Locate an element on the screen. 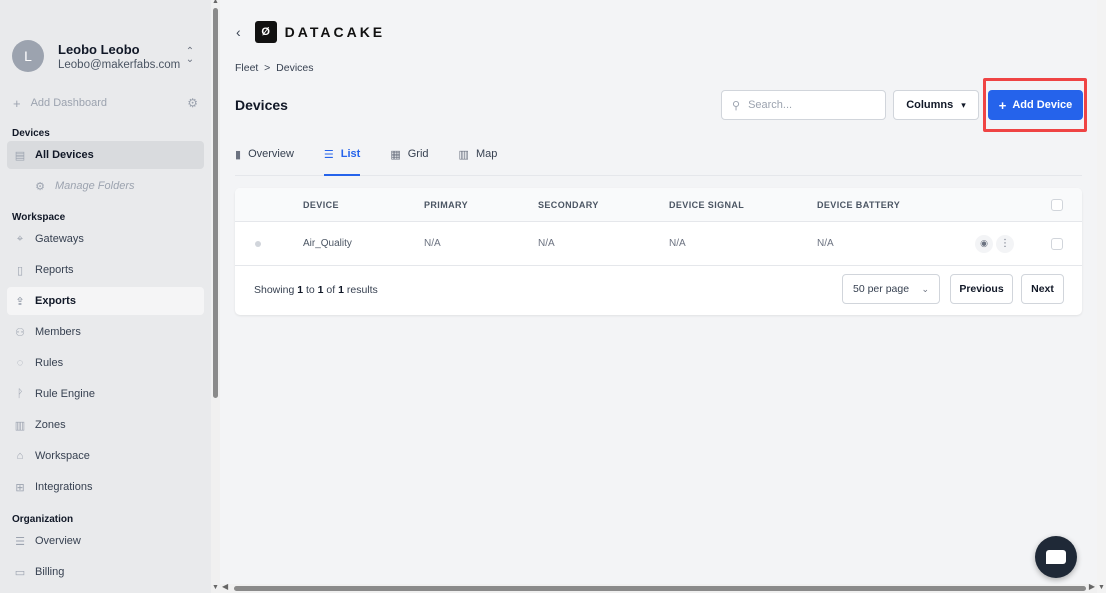 The image size is (1106, 593). sidebar-item-billing: ▭ Billing is located at coordinates (105, 572).